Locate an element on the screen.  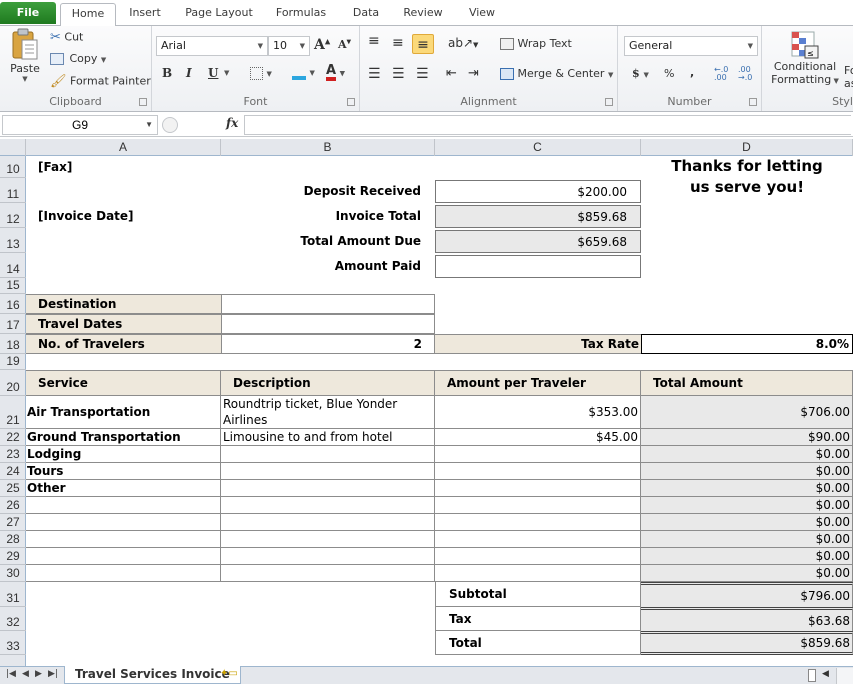
name-box: G9 ▼ is located at coordinates (80, 125).